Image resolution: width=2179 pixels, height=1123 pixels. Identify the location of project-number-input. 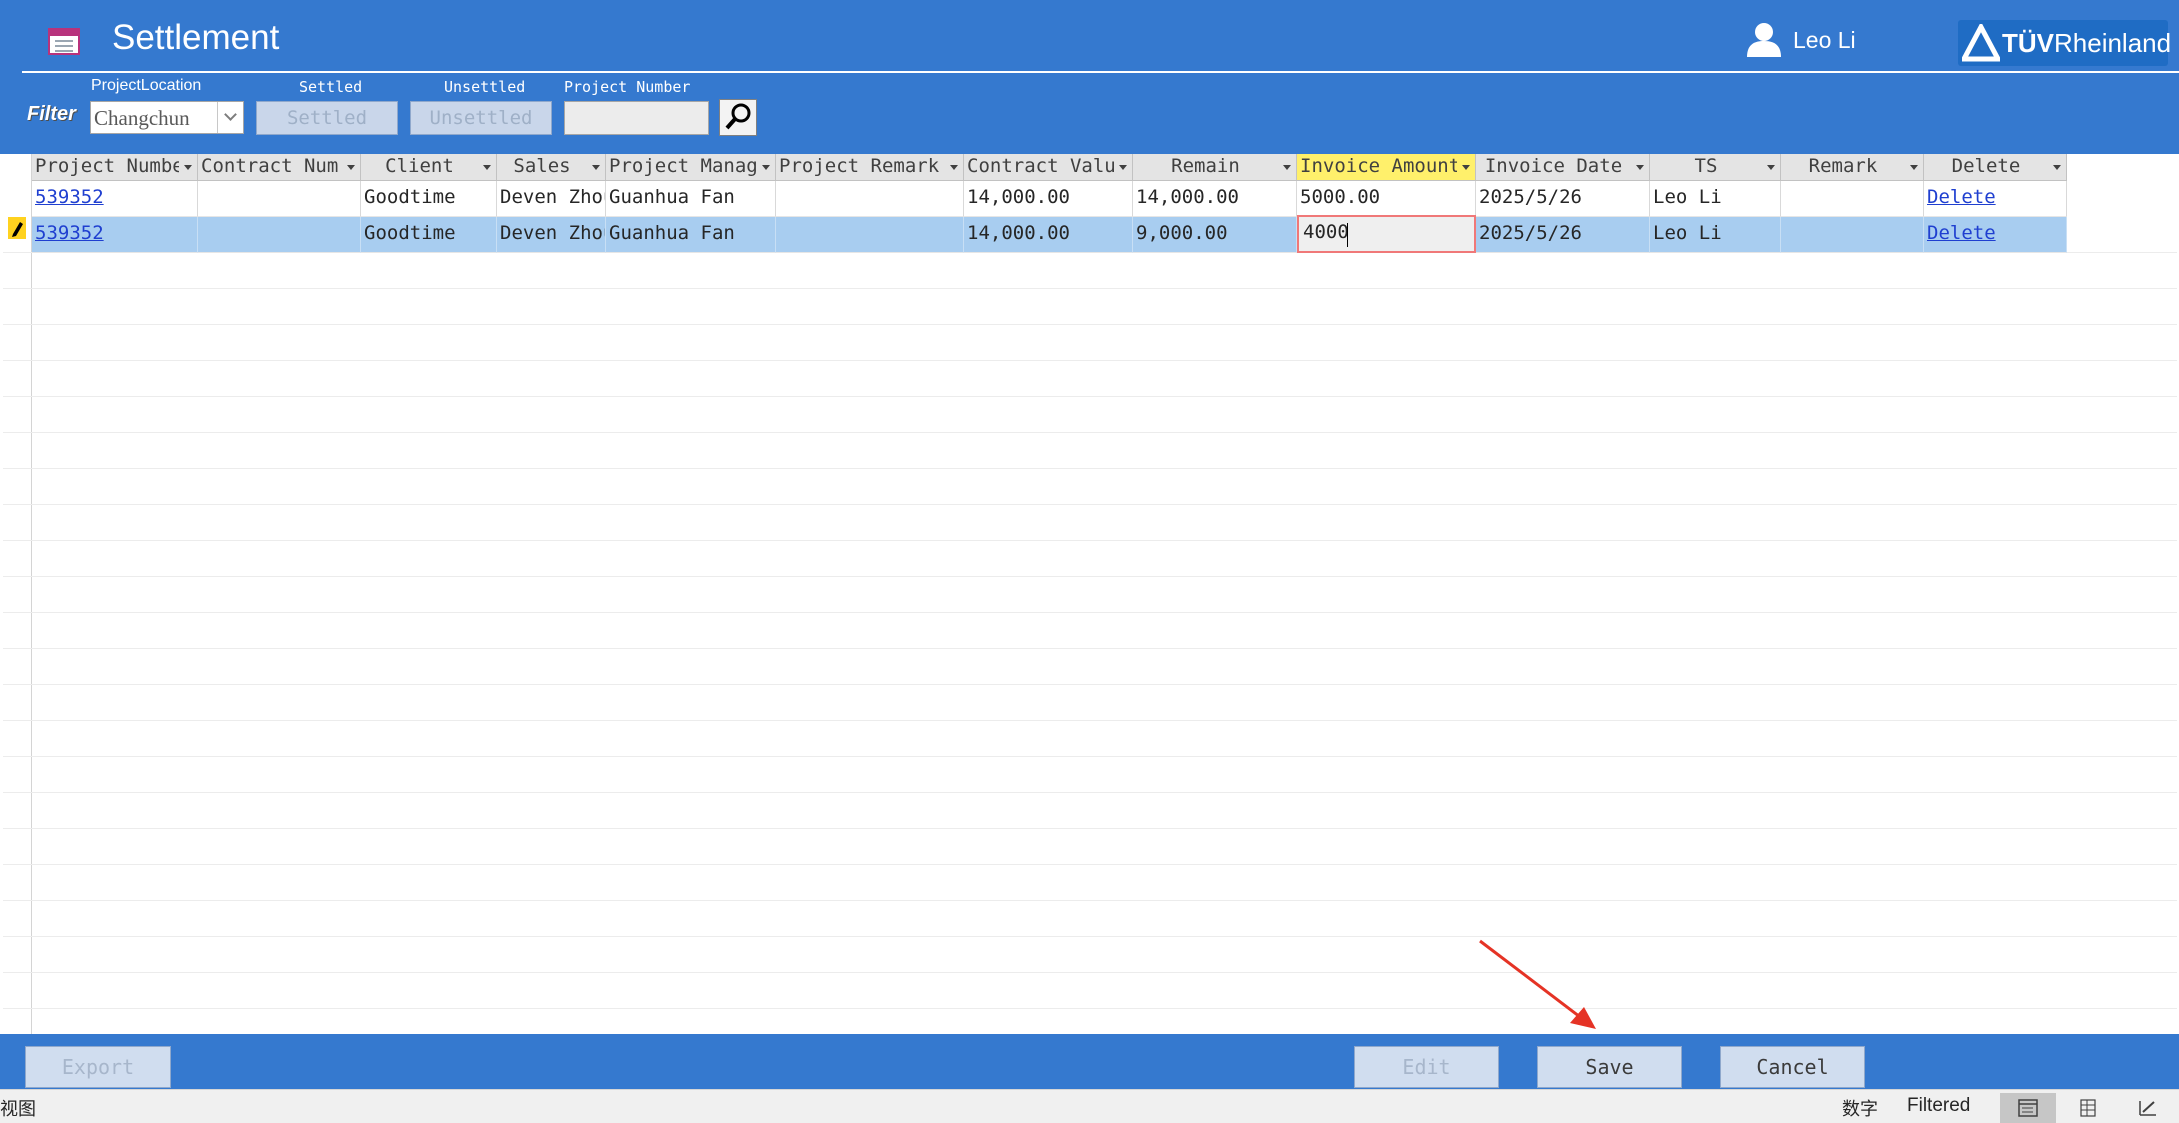
(636, 118).